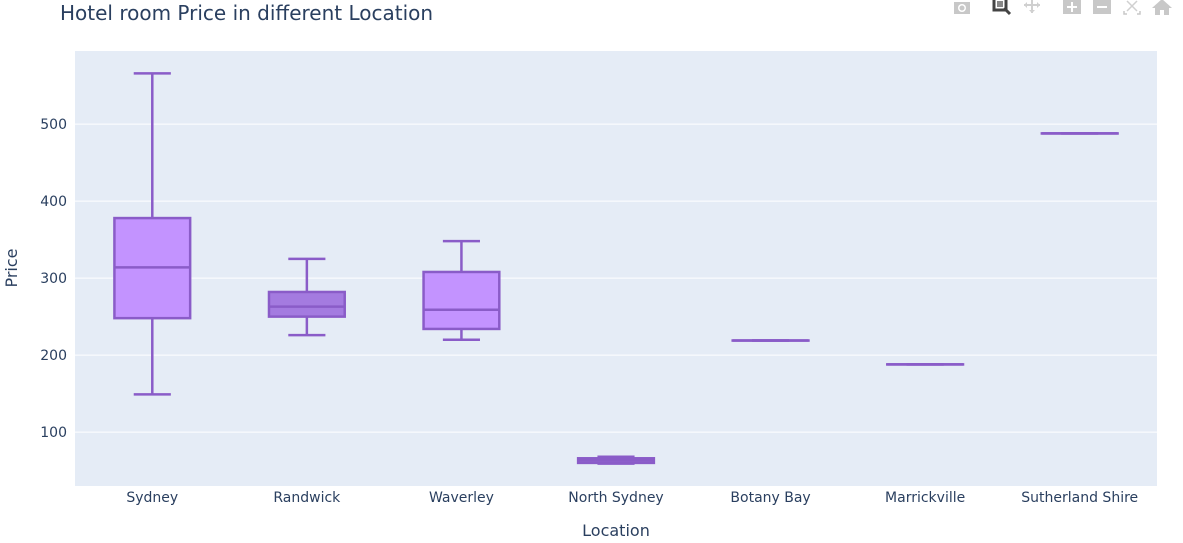  I want to click on chart-title: Hotel room Price in different Location, so click(246, 13).